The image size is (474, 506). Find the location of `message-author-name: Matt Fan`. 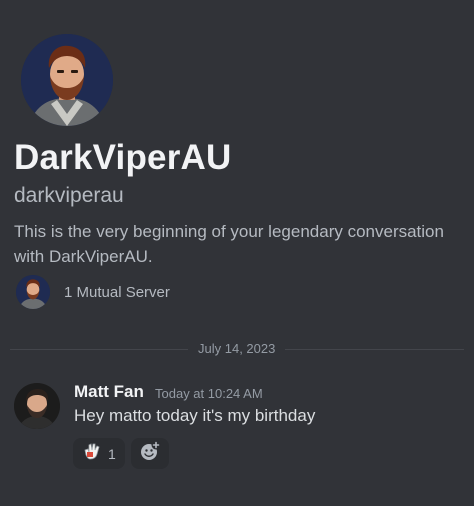

message-author-name: Matt Fan is located at coordinates (109, 392).